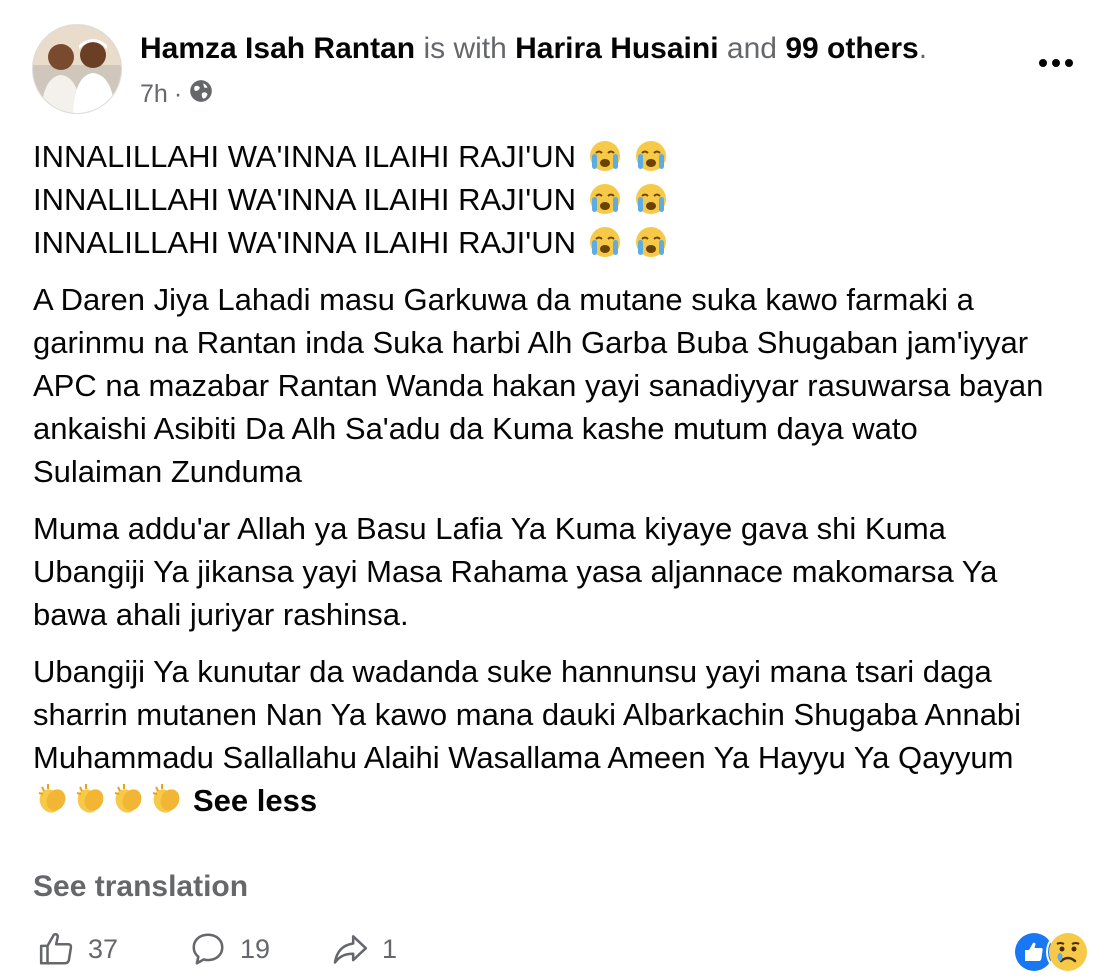 The width and height of the screenshot is (1120, 980). What do you see at coordinates (140, 887) in the screenshot?
I see `see-translation-link: See translation` at bounding box center [140, 887].